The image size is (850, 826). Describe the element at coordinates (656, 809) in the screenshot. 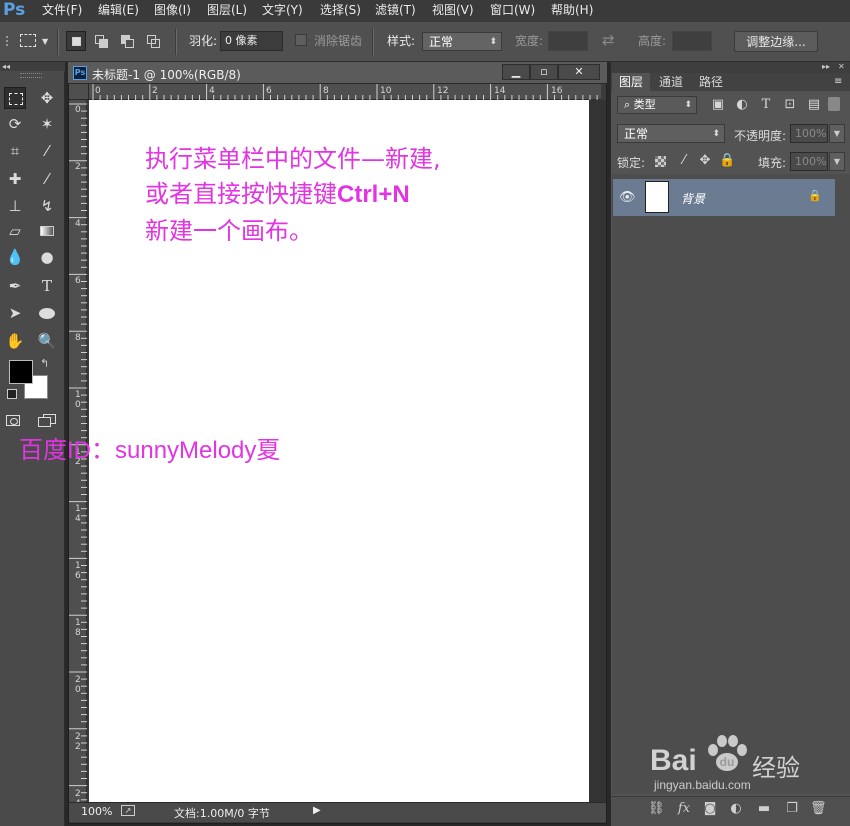

I see `link-layers-icon: ⛓` at that location.